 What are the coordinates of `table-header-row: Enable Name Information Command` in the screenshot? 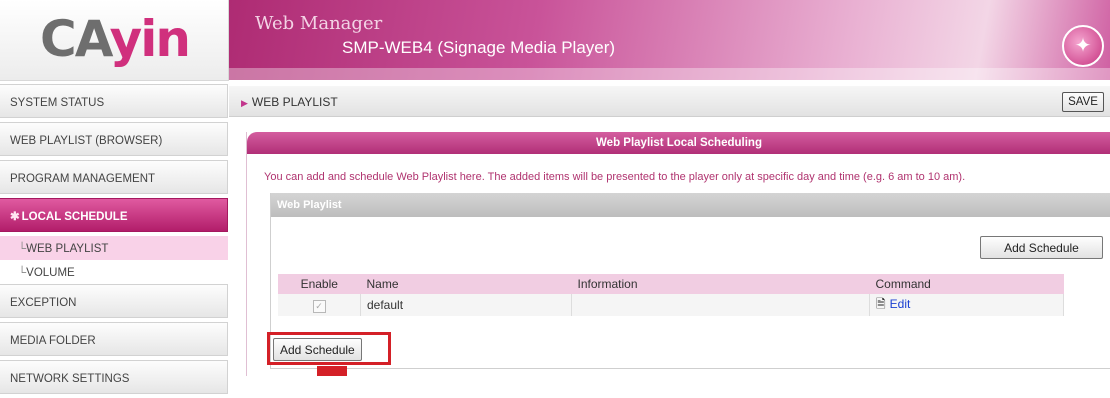 It's located at (671, 284).